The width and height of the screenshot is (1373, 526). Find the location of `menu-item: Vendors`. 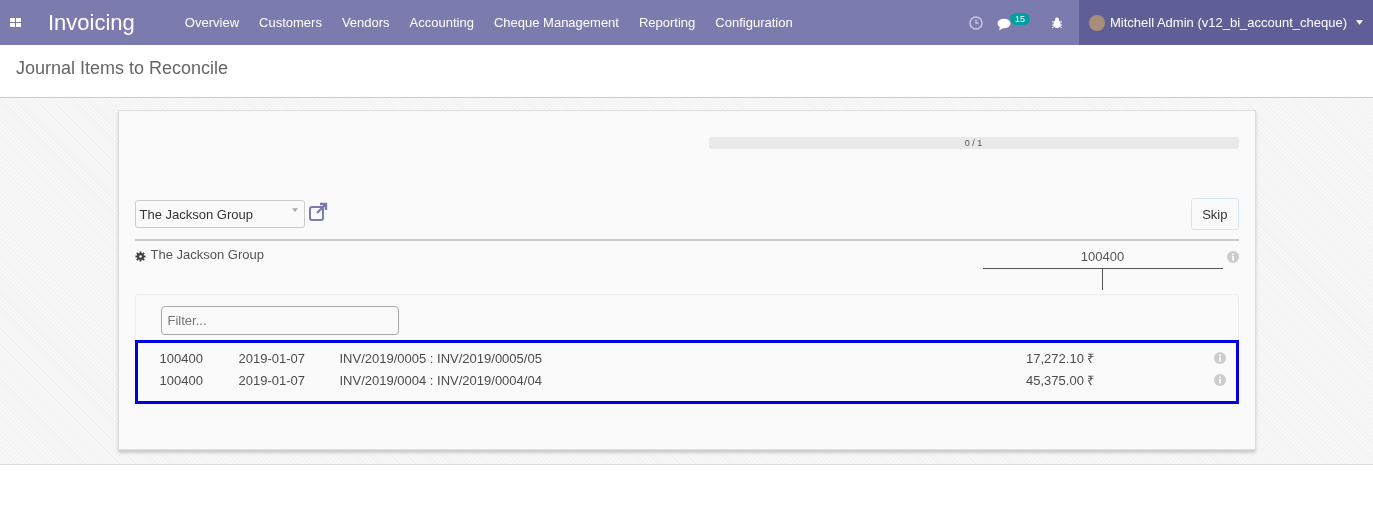

menu-item: Vendors is located at coordinates (365, 22).